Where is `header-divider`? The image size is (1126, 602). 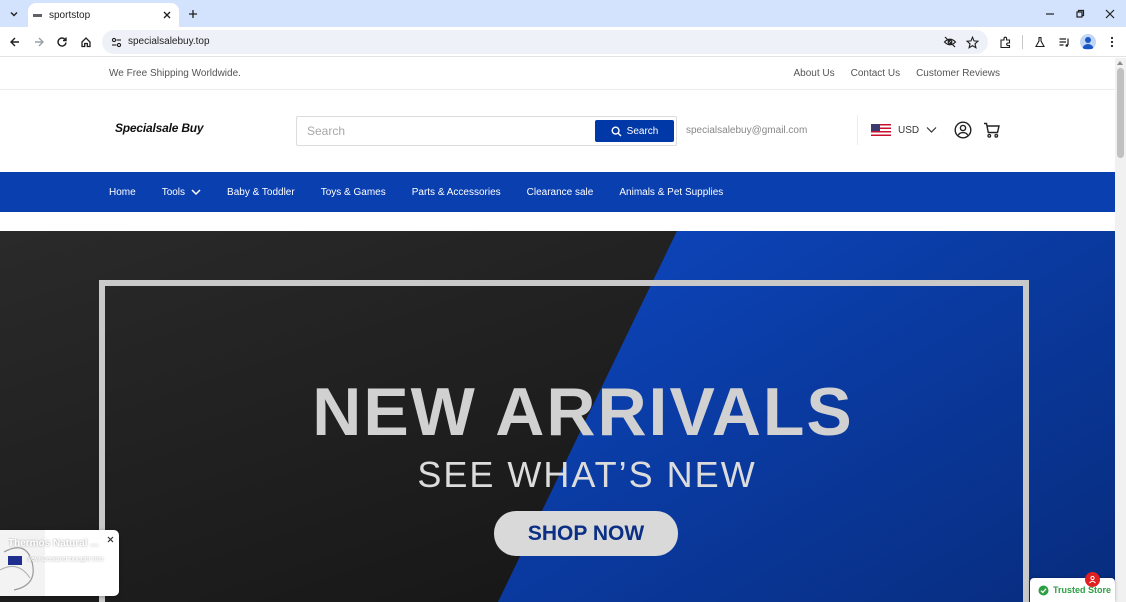
header-divider is located at coordinates (857, 130).